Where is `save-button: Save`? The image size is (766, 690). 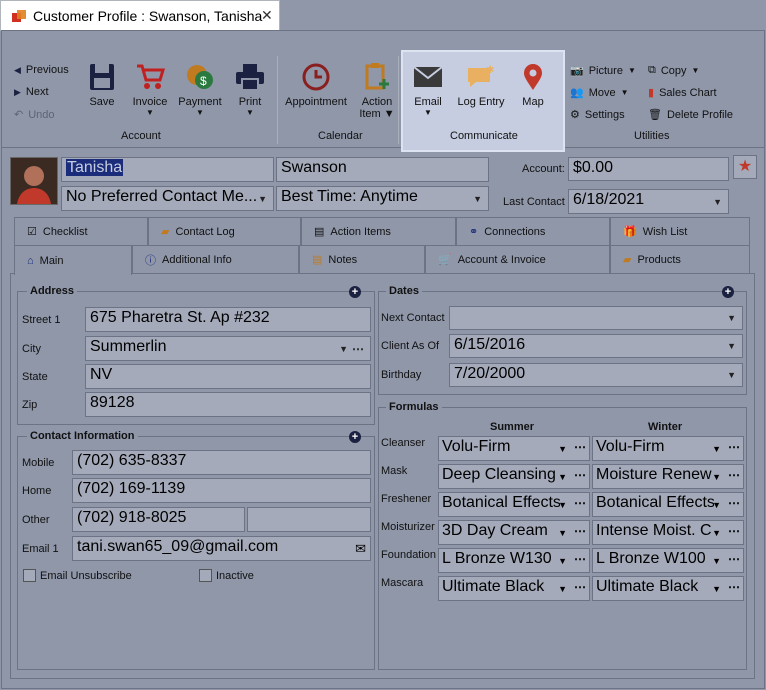 save-button: Save is located at coordinates (102, 85).